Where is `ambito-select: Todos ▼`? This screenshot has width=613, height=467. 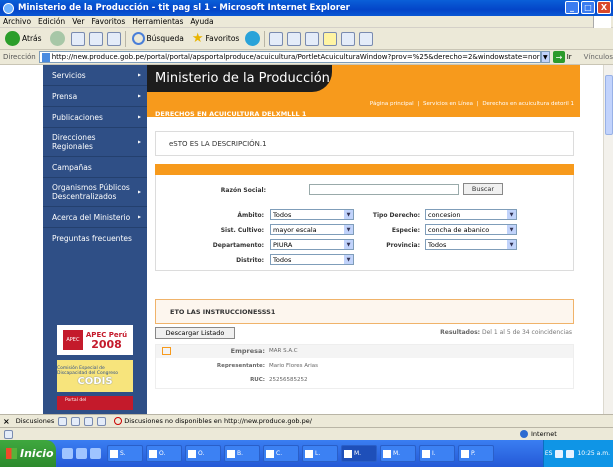 ambito-select: Todos ▼ is located at coordinates (312, 214).